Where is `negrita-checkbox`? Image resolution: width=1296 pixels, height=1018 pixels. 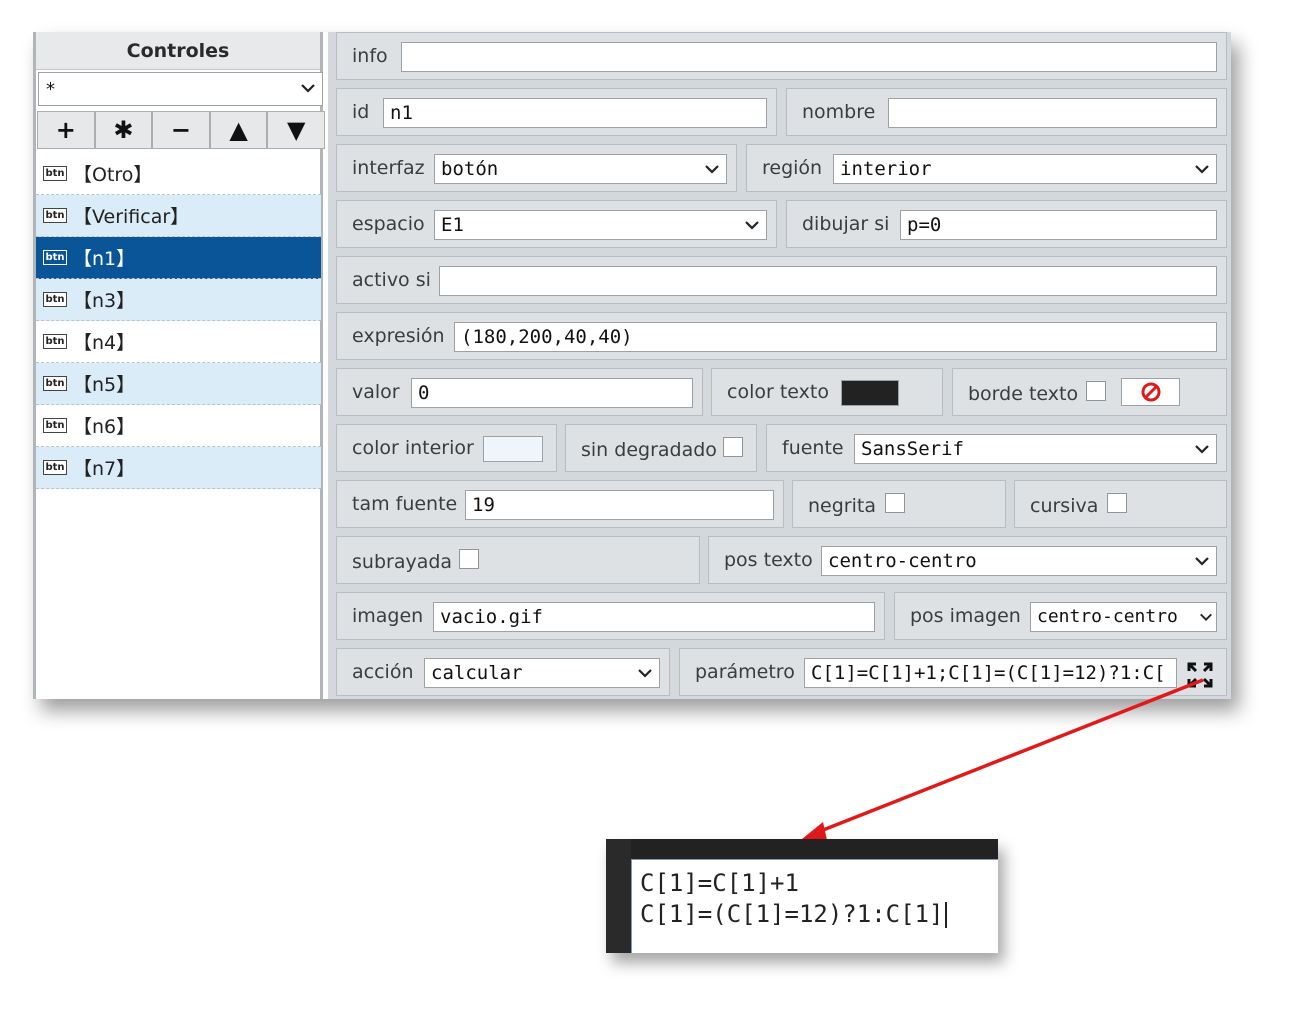 negrita-checkbox is located at coordinates (895, 503).